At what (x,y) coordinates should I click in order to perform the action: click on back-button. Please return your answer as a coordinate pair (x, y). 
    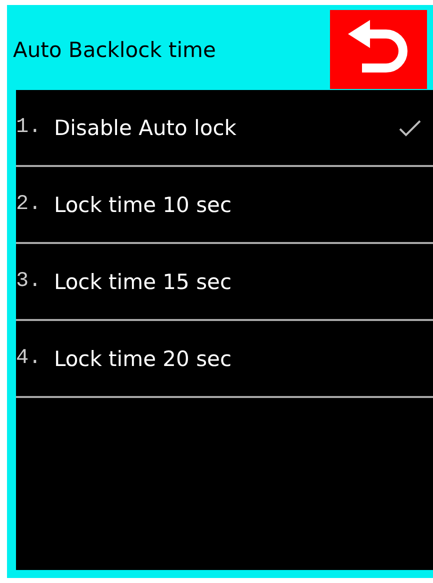
    Looking at the image, I should click on (378, 49).